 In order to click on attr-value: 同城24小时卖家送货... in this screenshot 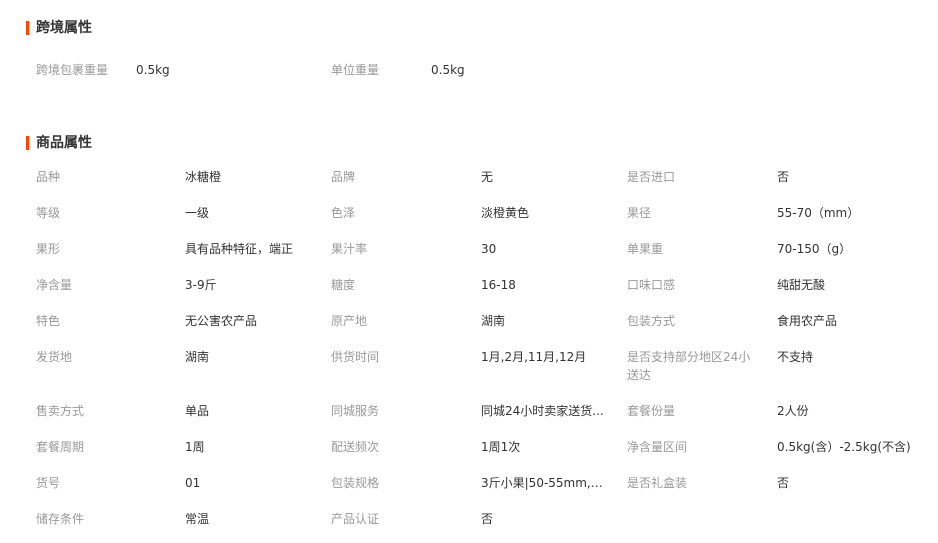, I will do `click(542, 411)`.